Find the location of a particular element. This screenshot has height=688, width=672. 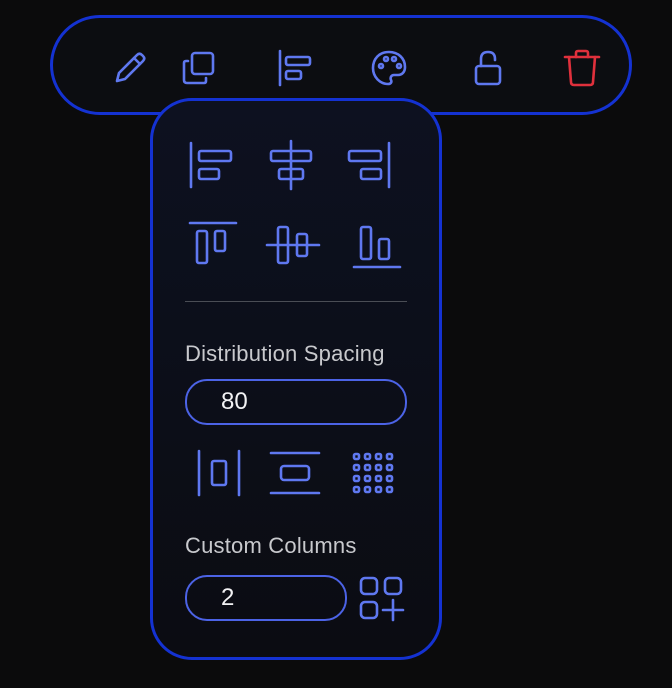

delete-button is located at coordinates (582, 68).